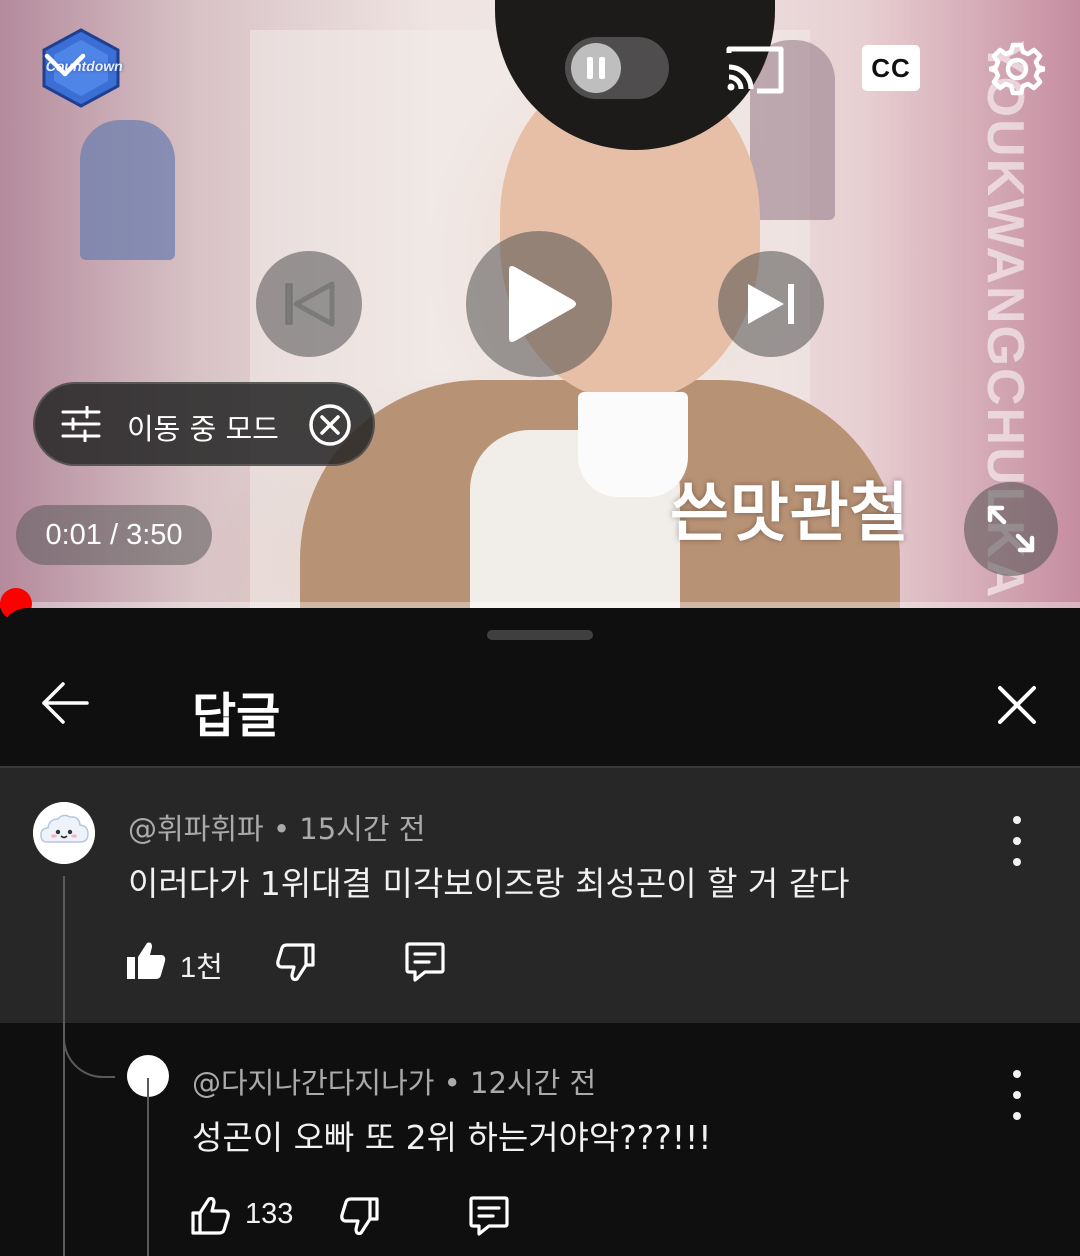 This screenshot has width=1080, height=1256. Describe the element at coordinates (489, 883) in the screenshot. I see `comment-text: 이러다가 1위대결 미각보이즈랑 최성곤이 할 거 같다` at that location.